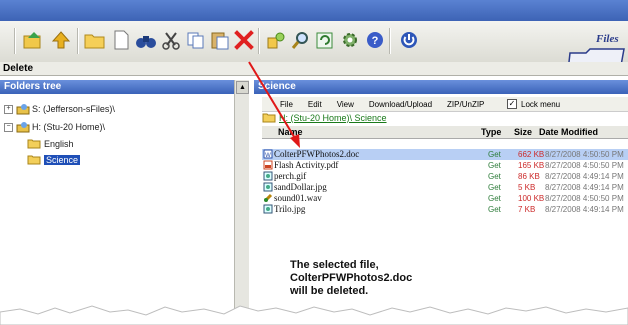 This screenshot has height=325, width=628. What do you see at coordinates (334, 265) in the screenshot?
I see `annotation-line: The selected file,` at bounding box center [334, 265].